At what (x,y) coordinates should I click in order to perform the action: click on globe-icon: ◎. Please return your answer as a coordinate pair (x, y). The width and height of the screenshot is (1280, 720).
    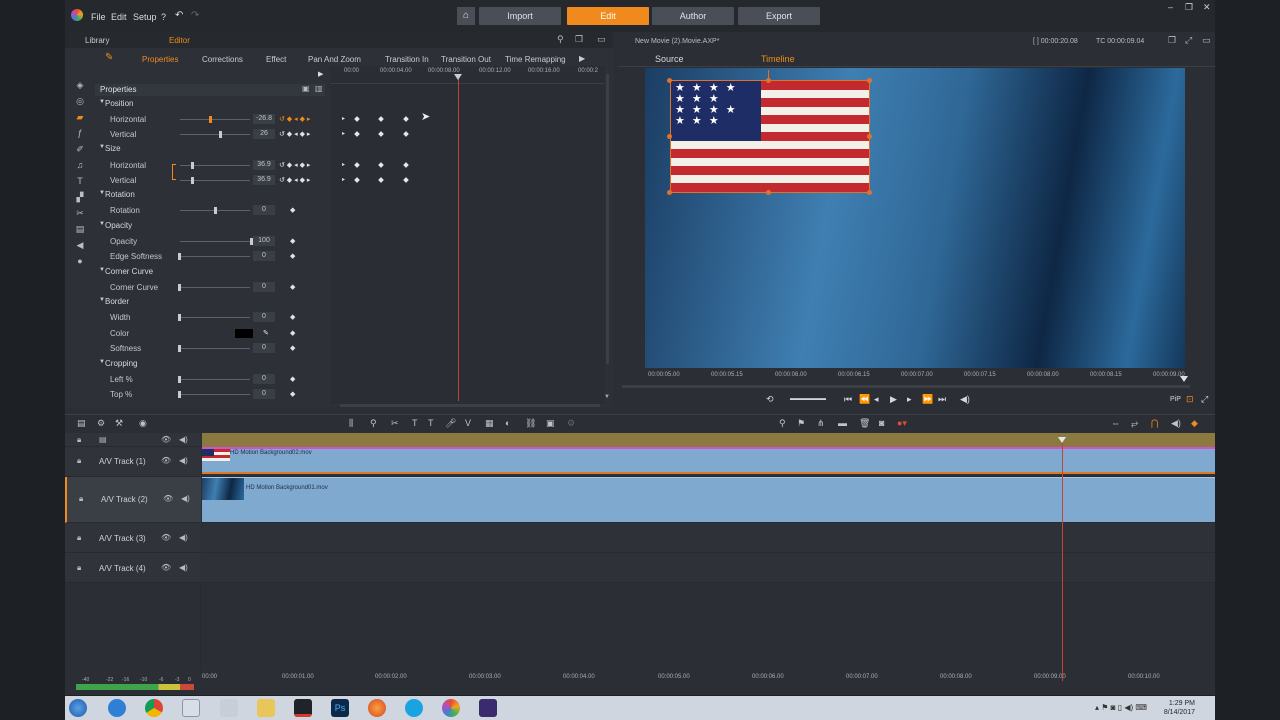
    Looking at the image, I should click on (80, 101).